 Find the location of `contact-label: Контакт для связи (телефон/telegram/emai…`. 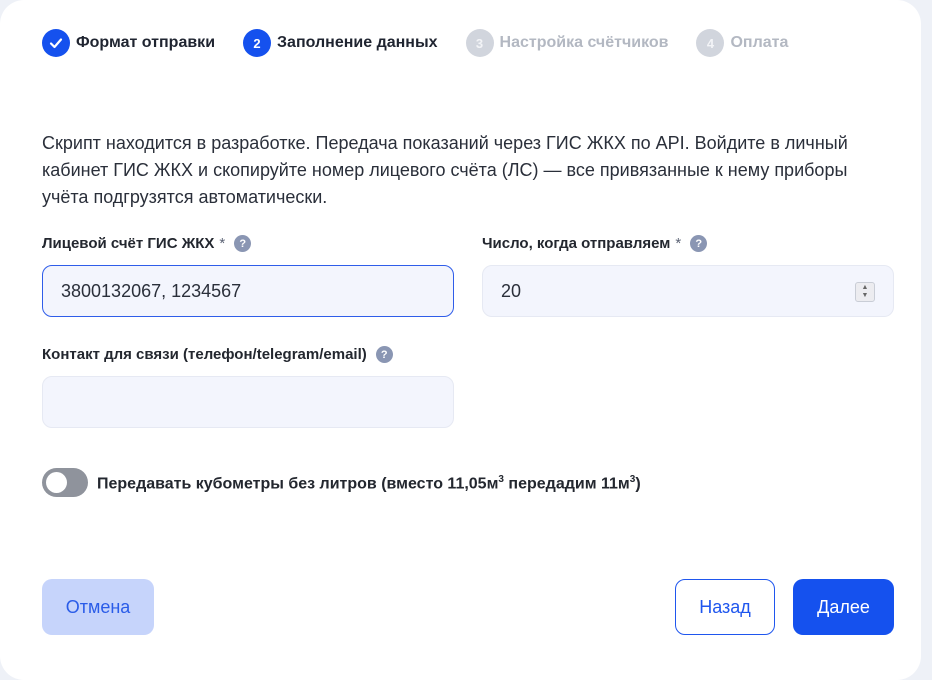

contact-label: Контакт для связи (телефон/telegram/emai… is located at coordinates (217, 354).